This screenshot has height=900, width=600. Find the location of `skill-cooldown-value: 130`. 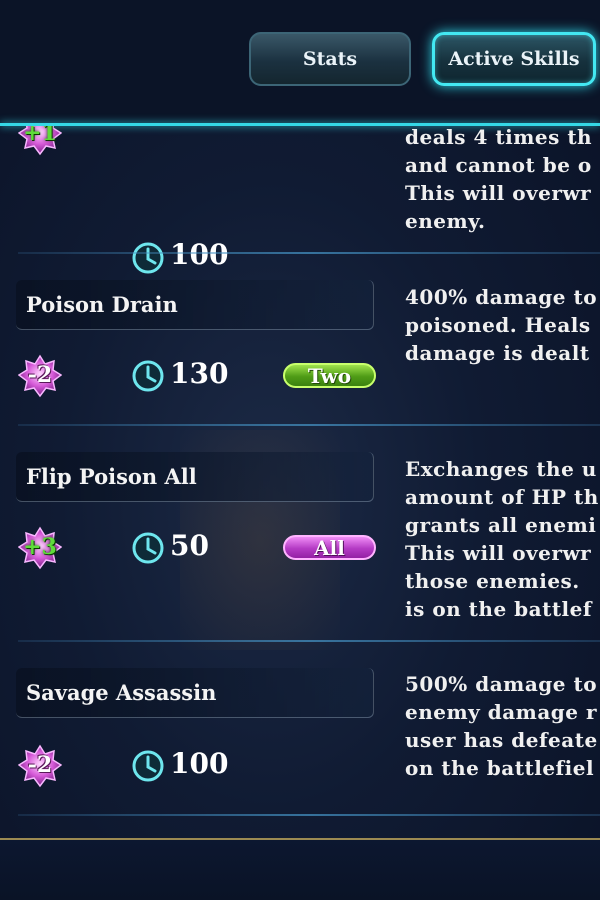

skill-cooldown-value: 130 is located at coordinates (199, 373).